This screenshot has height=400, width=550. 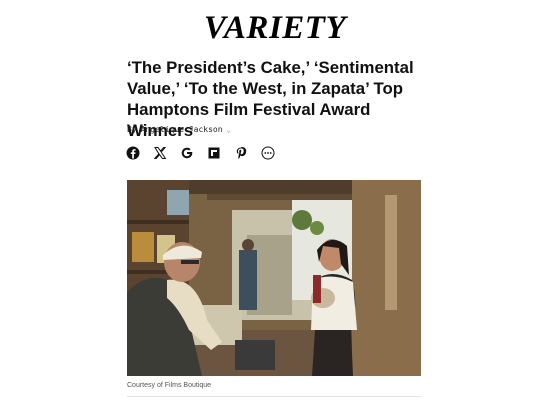 What do you see at coordinates (132, 129) in the screenshot?
I see `byline-prefix: By` at bounding box center [132, 129].